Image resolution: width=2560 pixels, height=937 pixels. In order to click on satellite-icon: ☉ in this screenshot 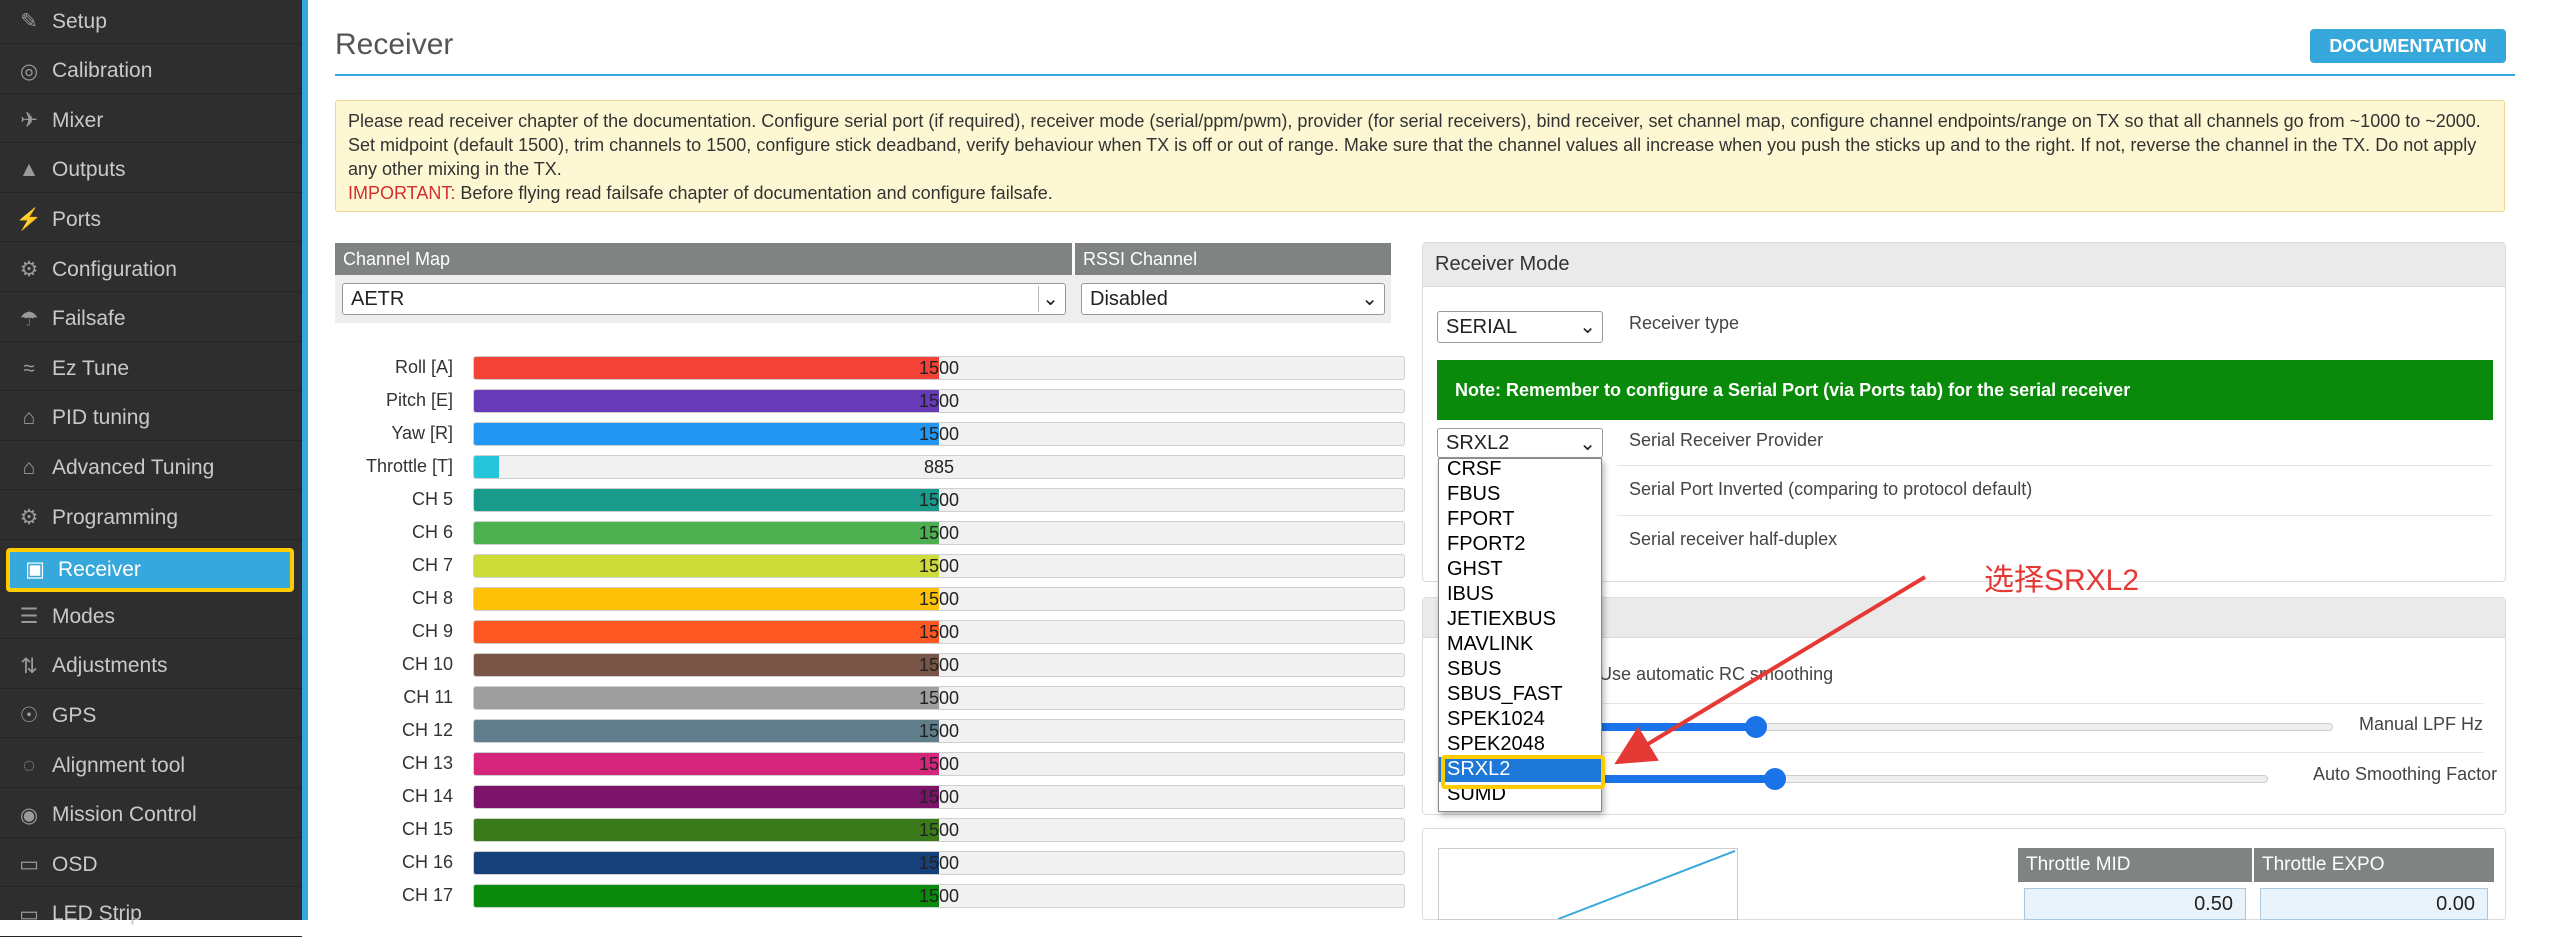, I will do `click(29, 716)`.